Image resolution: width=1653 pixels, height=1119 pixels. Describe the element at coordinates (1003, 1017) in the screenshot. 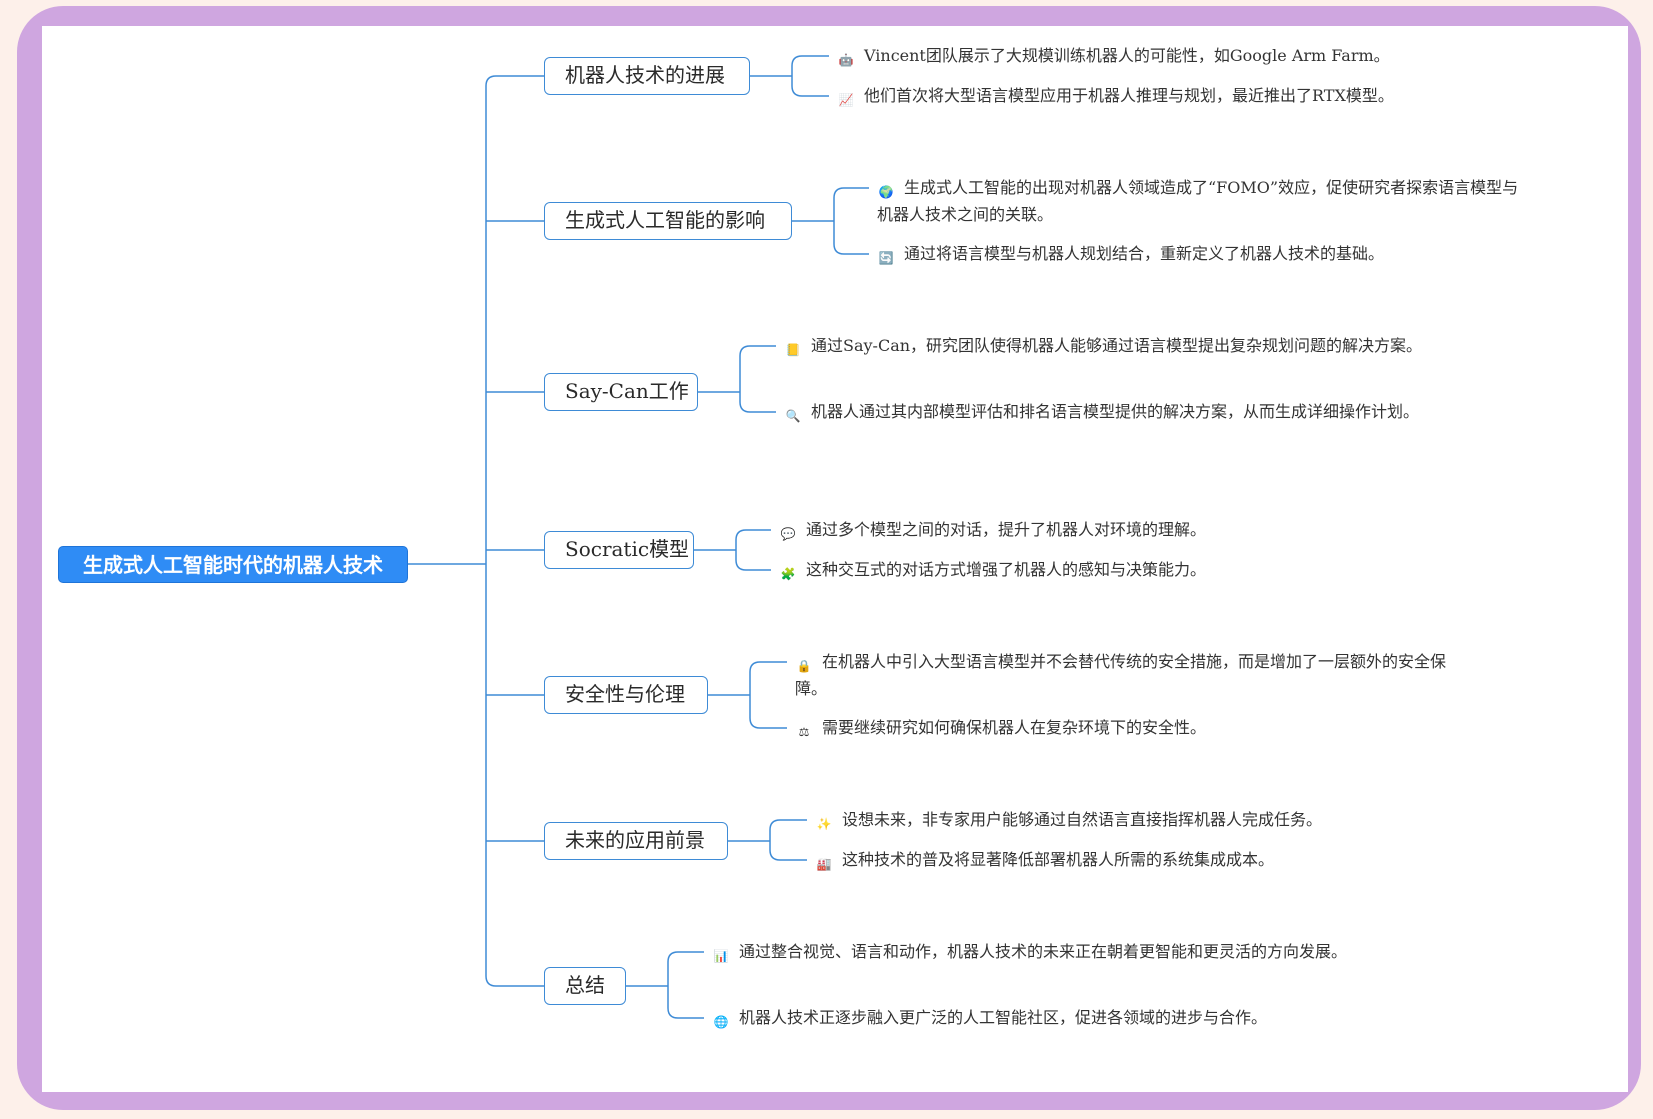

I see `leaf-text: 机器人技术正逐步融入更广泛的人工智能社区，促进各领域的进步与合作。` at that location.